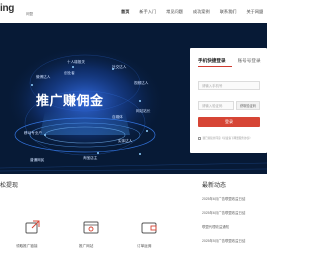  I want to click on nav-item-faq: 常见问题, so click(174, 12).